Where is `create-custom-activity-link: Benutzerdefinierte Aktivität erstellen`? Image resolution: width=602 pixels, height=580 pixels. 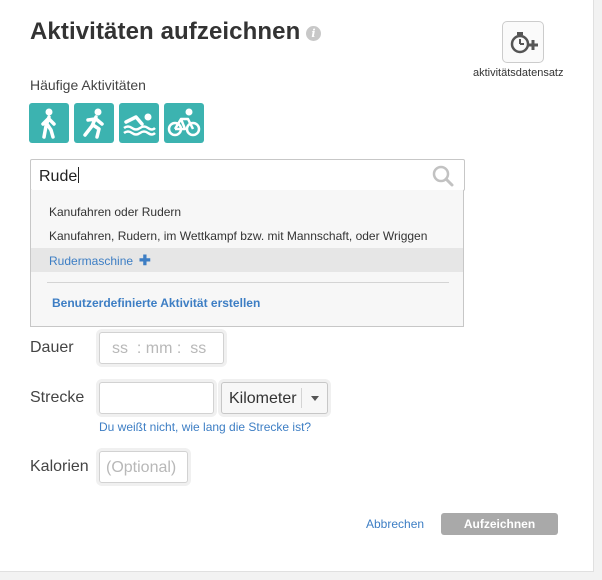
create-custom-activity-link: Benutzerdefinierte Aktivität erstellen is located at coordinates (156, 303).